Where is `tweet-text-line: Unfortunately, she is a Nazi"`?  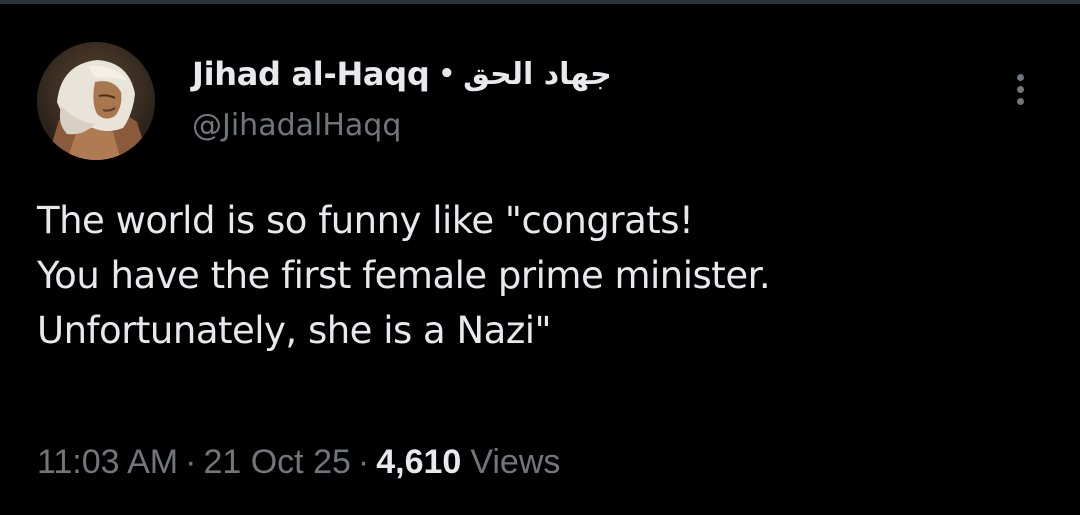
tweet-text-line: Unfortunately, she is a Nazi" is located at coordinates (294, 330).